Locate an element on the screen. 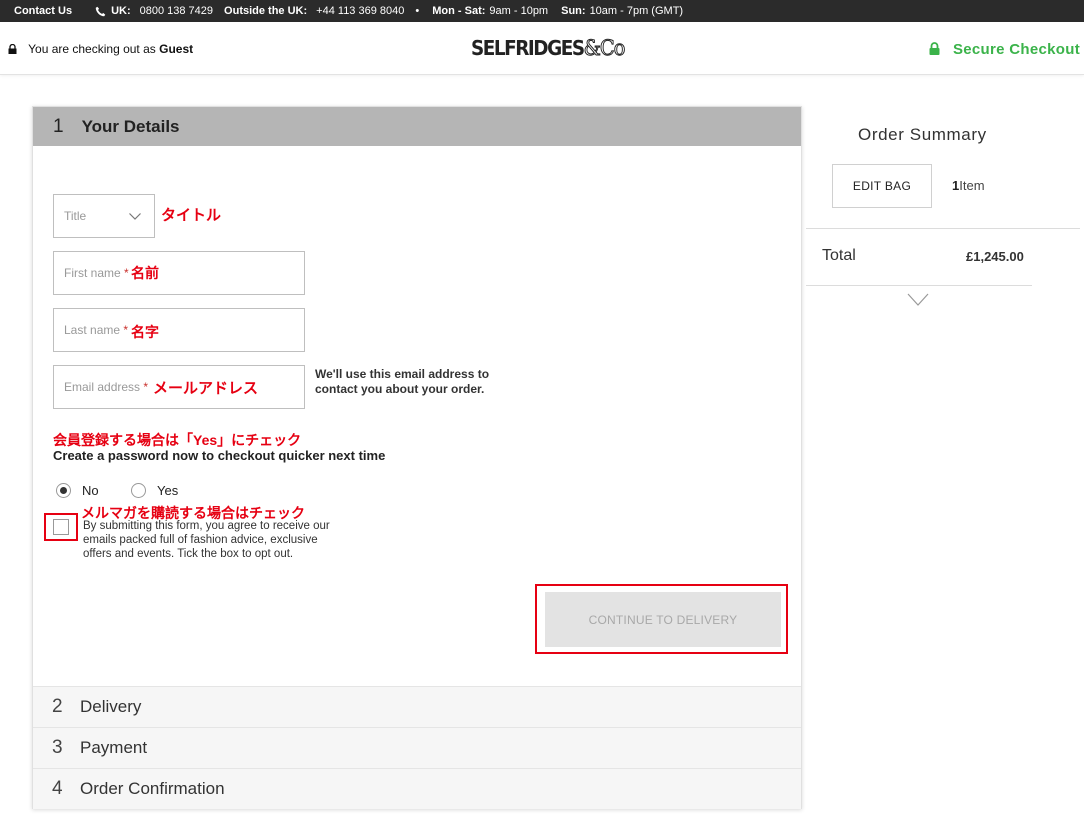 The height and width of the screenshot is (819, 1084). radio-yes-label: Yes is located at coordinates (168, 490).